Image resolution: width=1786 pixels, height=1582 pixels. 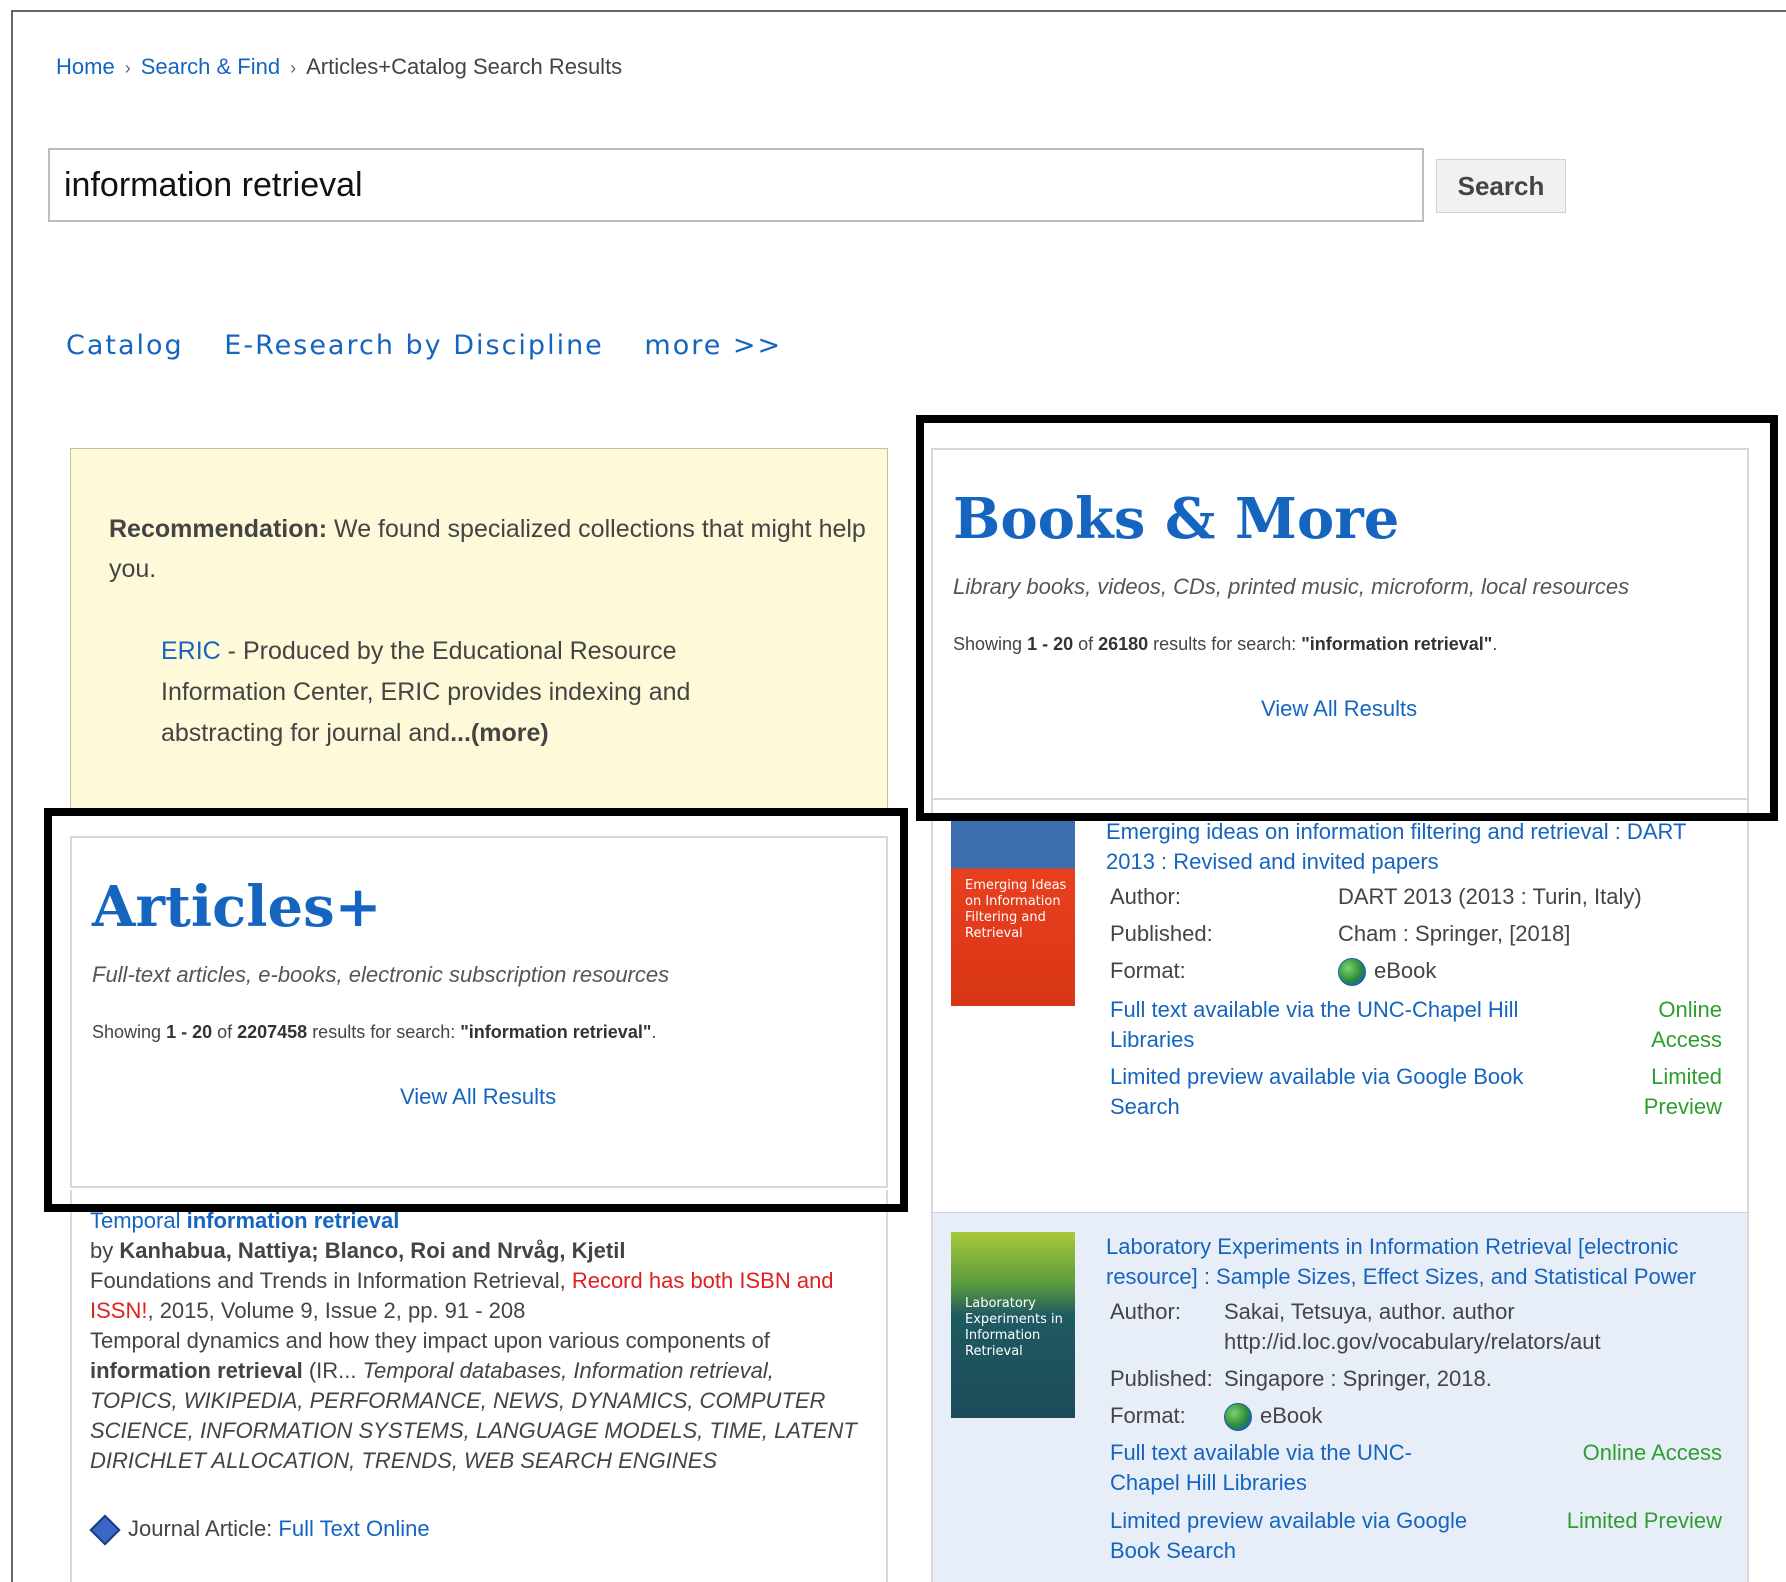 I want to click on tab-catalog: Catalog, so click(x=125, y=345).